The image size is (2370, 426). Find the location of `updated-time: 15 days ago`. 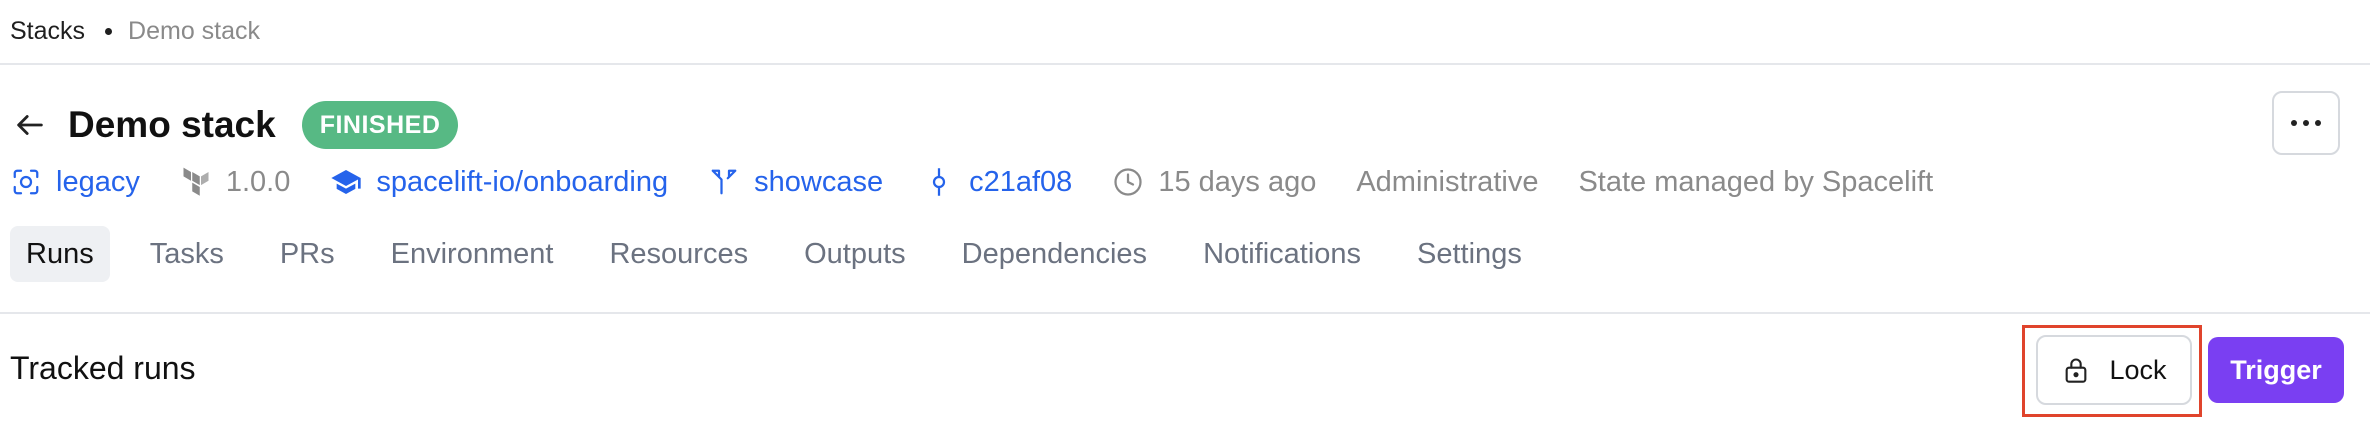

updated-time: 15 days ago is located at coordinates (1214, 182).